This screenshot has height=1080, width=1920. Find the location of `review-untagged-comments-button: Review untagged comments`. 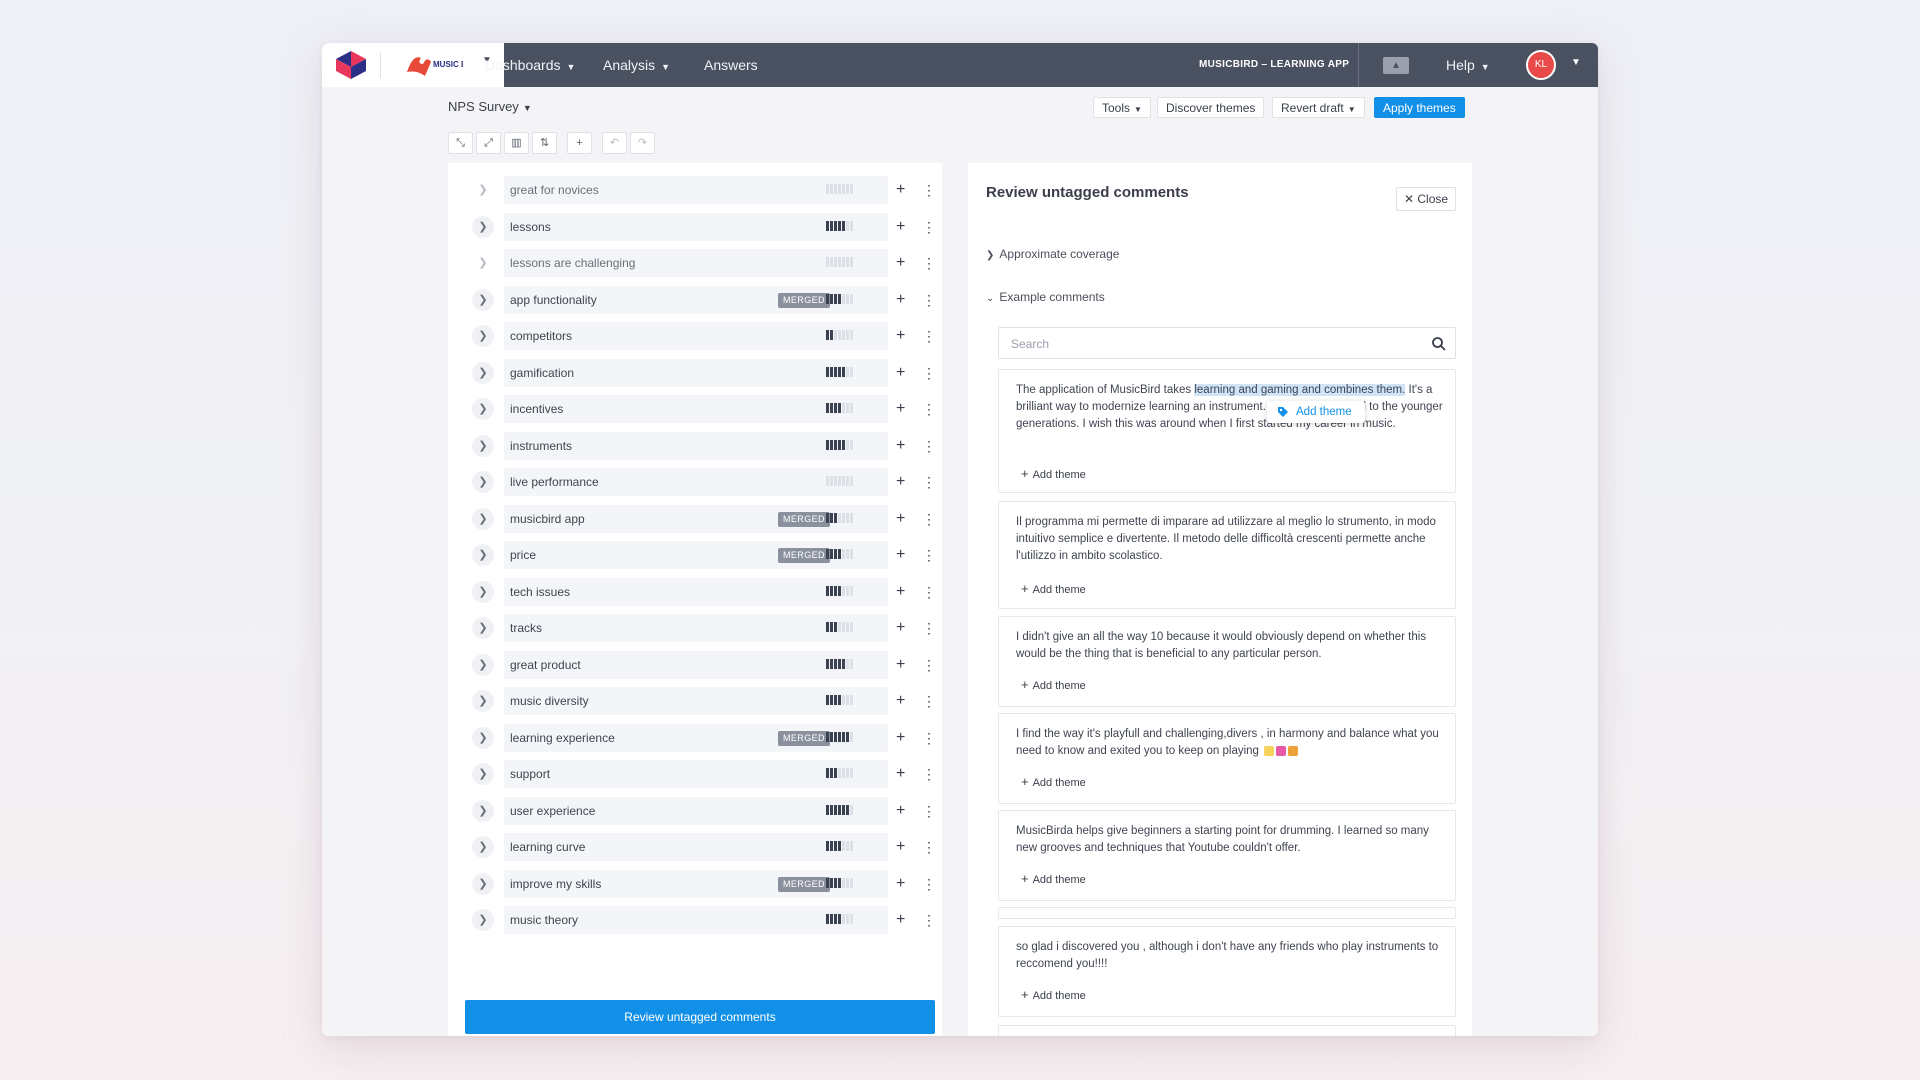

review-untagged-comments-button: Review untagged comments is located at coordinates (700, 1017).